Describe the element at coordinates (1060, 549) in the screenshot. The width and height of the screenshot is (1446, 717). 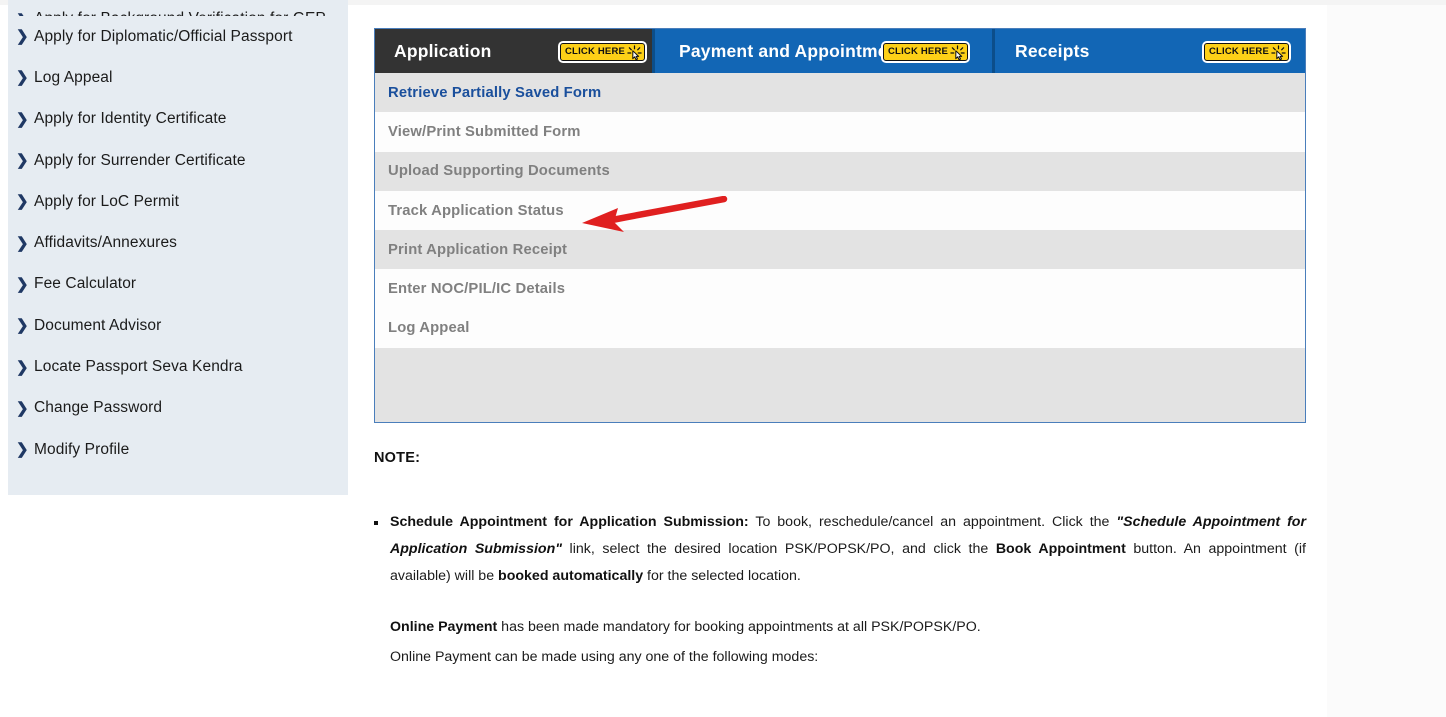
I see `note-bold-book-appointment: Book Appointment` at that location.